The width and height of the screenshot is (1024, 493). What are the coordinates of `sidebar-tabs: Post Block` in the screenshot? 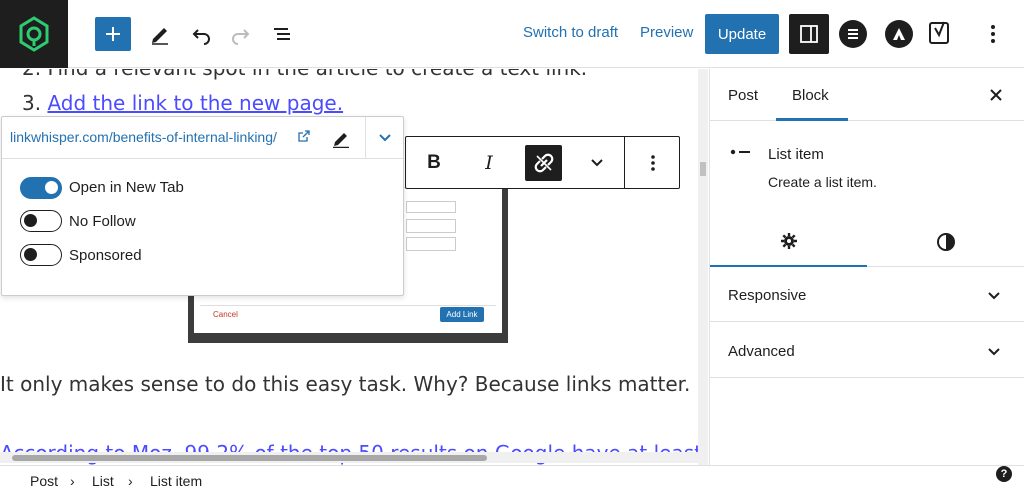 It's located at (867, 95).